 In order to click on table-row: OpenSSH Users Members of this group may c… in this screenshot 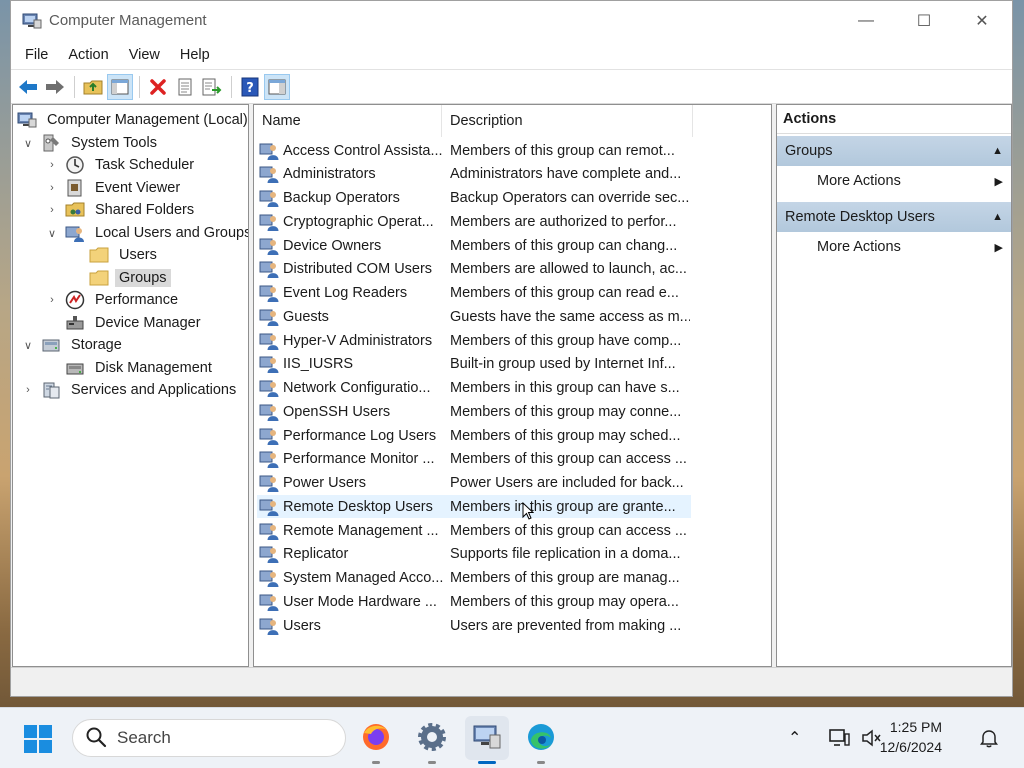, I will do `click(474, 411)`.